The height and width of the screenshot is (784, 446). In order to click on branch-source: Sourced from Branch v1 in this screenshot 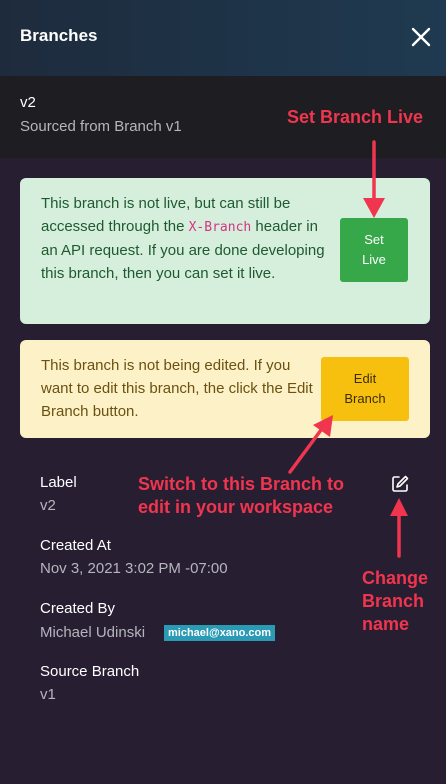, I will do `click(101, 126)`.